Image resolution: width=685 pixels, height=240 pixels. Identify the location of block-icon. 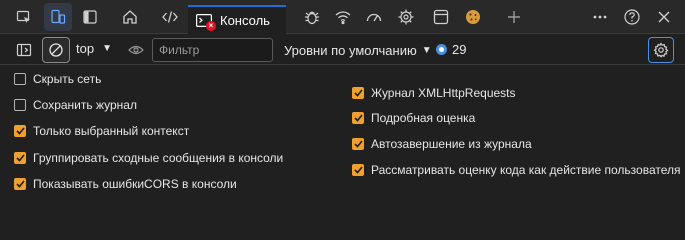
(56, 50).